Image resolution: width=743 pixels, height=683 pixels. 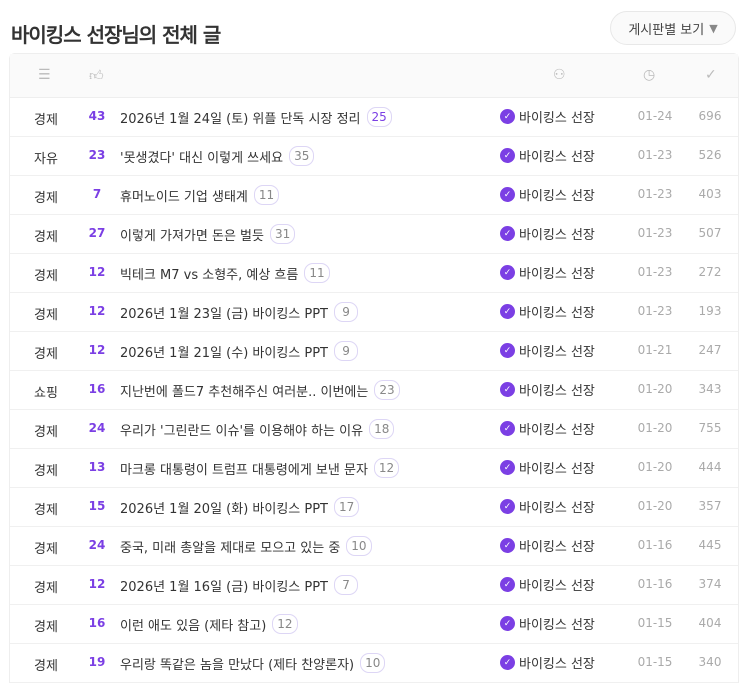 I want to click on post-title: 2026년 1월 23일 (금) 바이킹스 PPT, so click(x=224, y=312).